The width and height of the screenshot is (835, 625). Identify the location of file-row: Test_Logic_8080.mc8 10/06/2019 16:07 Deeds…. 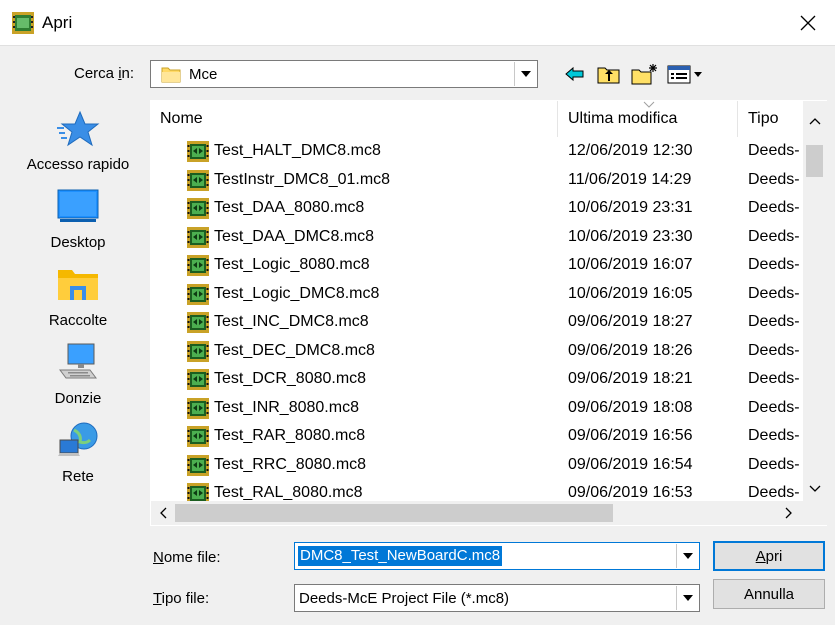
(477, 265).